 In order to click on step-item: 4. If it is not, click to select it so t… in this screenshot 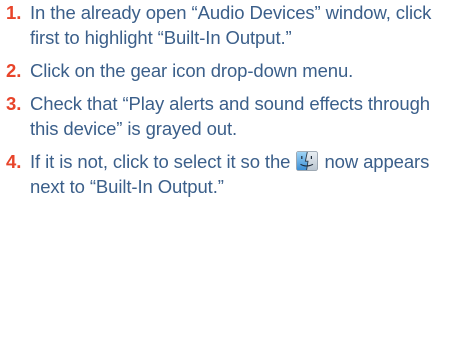, I will do `click(231, 174)`.